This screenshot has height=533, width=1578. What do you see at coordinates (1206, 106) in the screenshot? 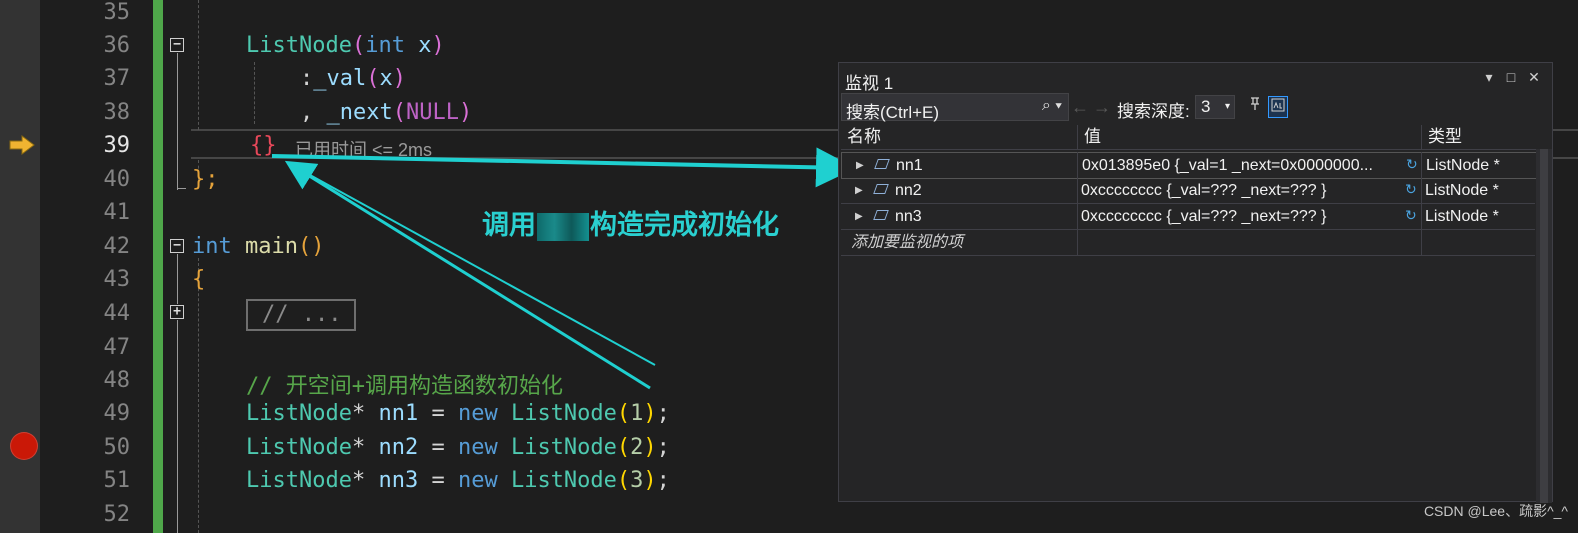
I see `search-depth-value: 3` at bounding box center [1206, 106].